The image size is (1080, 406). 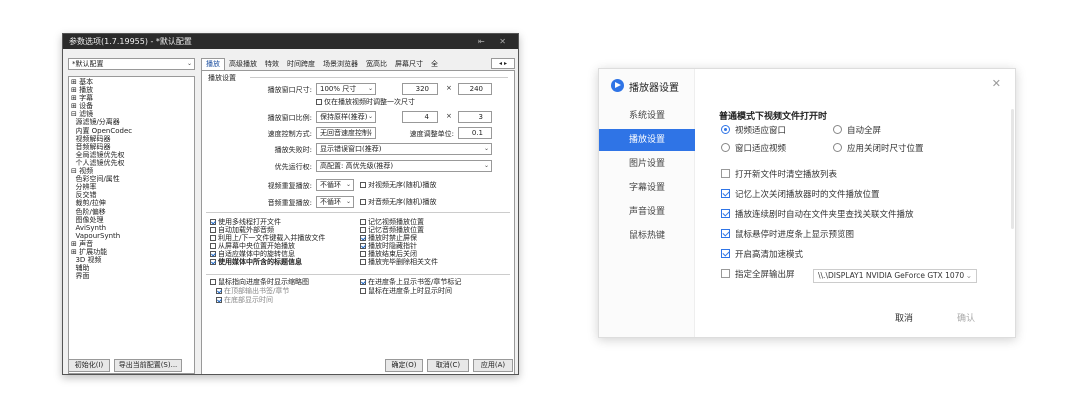 I want to click on tree-item: VapourSynth, so click(x=131, y=236).